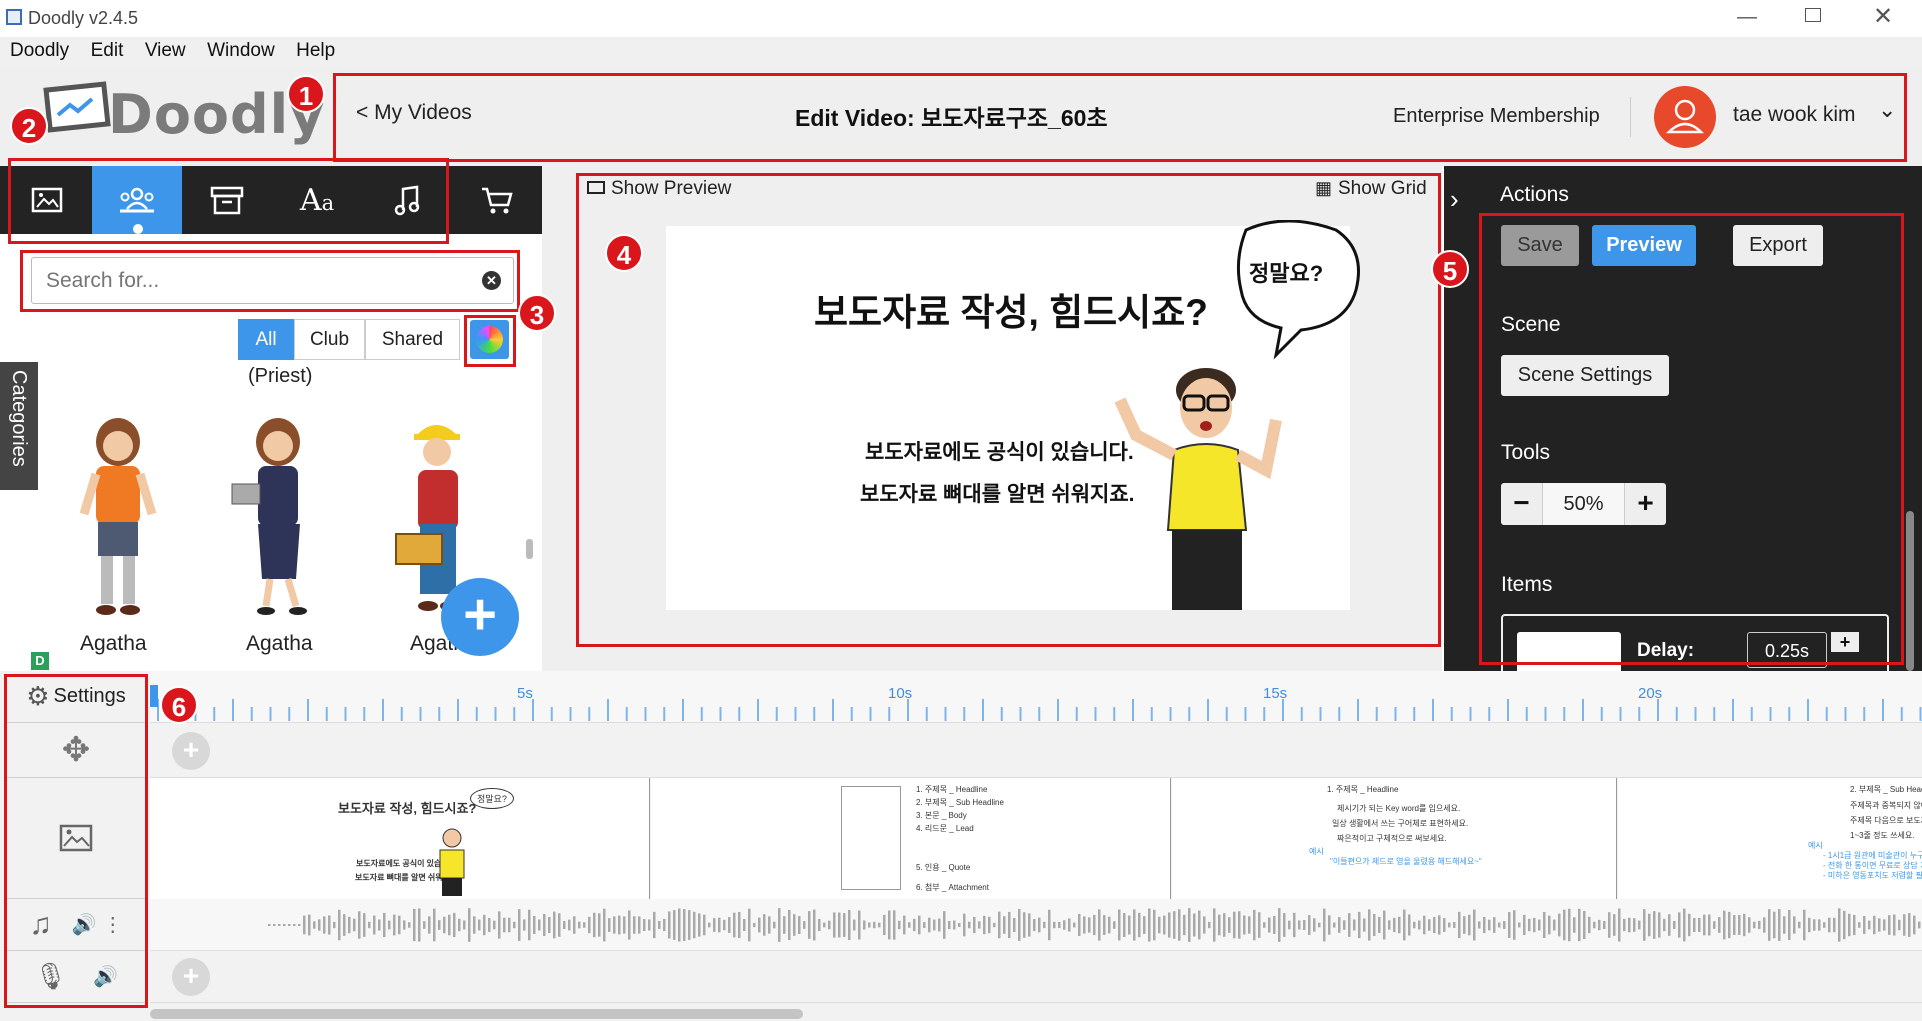  What do you see at coordinates (1747, 17) in the screenshot?
I see `minimize-icon: —` at bounding box center [1747, 17].